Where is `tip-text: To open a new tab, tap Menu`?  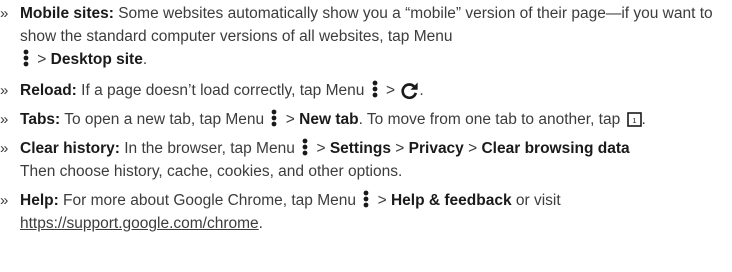
tip-text: To open a new tab, tap Menu is located at coordinates (164, 119).